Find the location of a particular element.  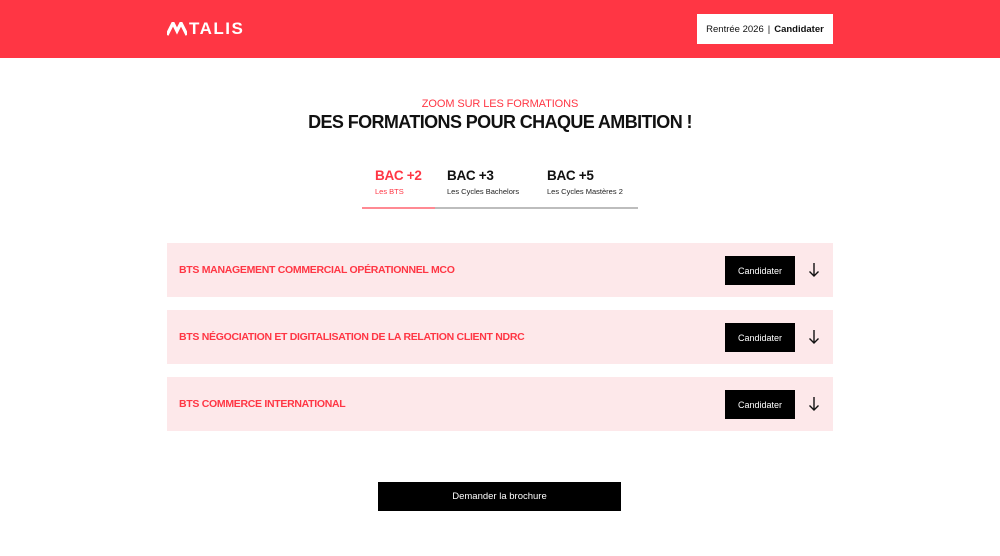

tab-bac-5: BAC +5 Les Cycles Mastères 2 is located at coordinates (585, 182).